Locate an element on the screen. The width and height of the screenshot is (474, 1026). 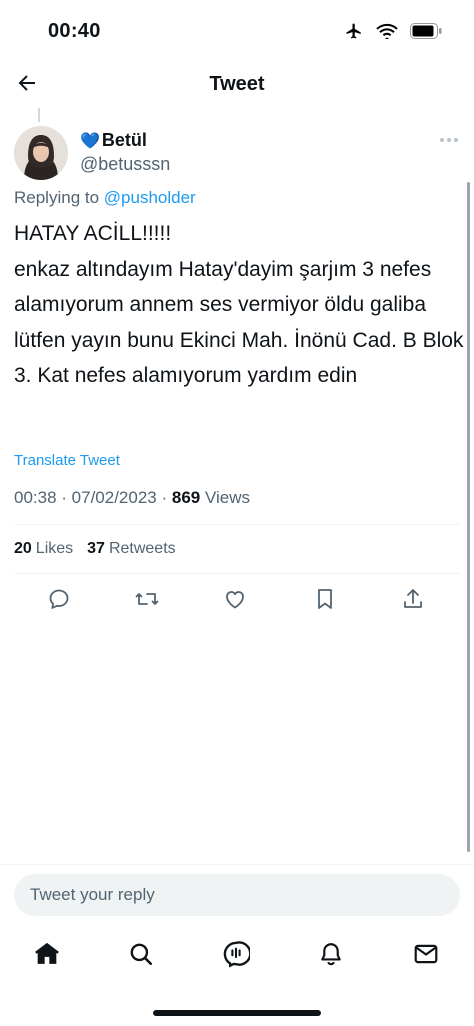
tab-search is located at coordinates (141, 956).